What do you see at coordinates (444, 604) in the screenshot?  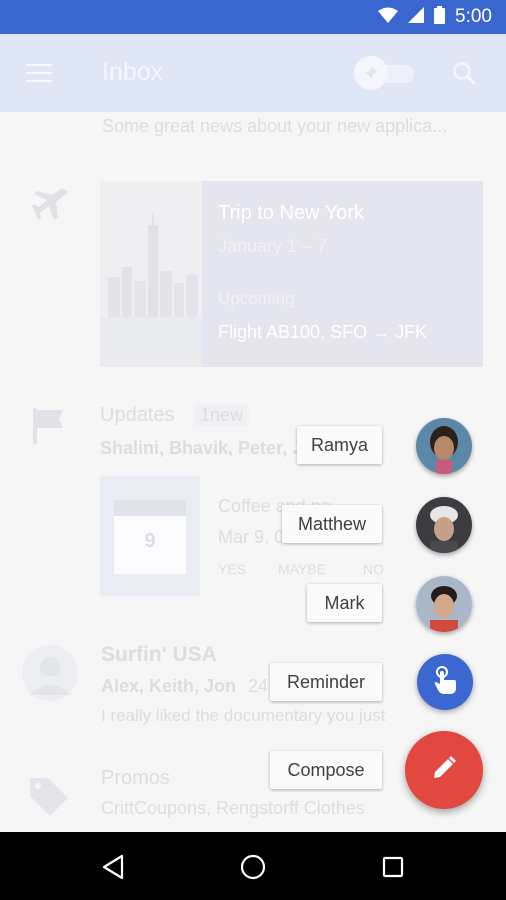 I see `contact-mark-avatar` at bounding box center [444, 604].